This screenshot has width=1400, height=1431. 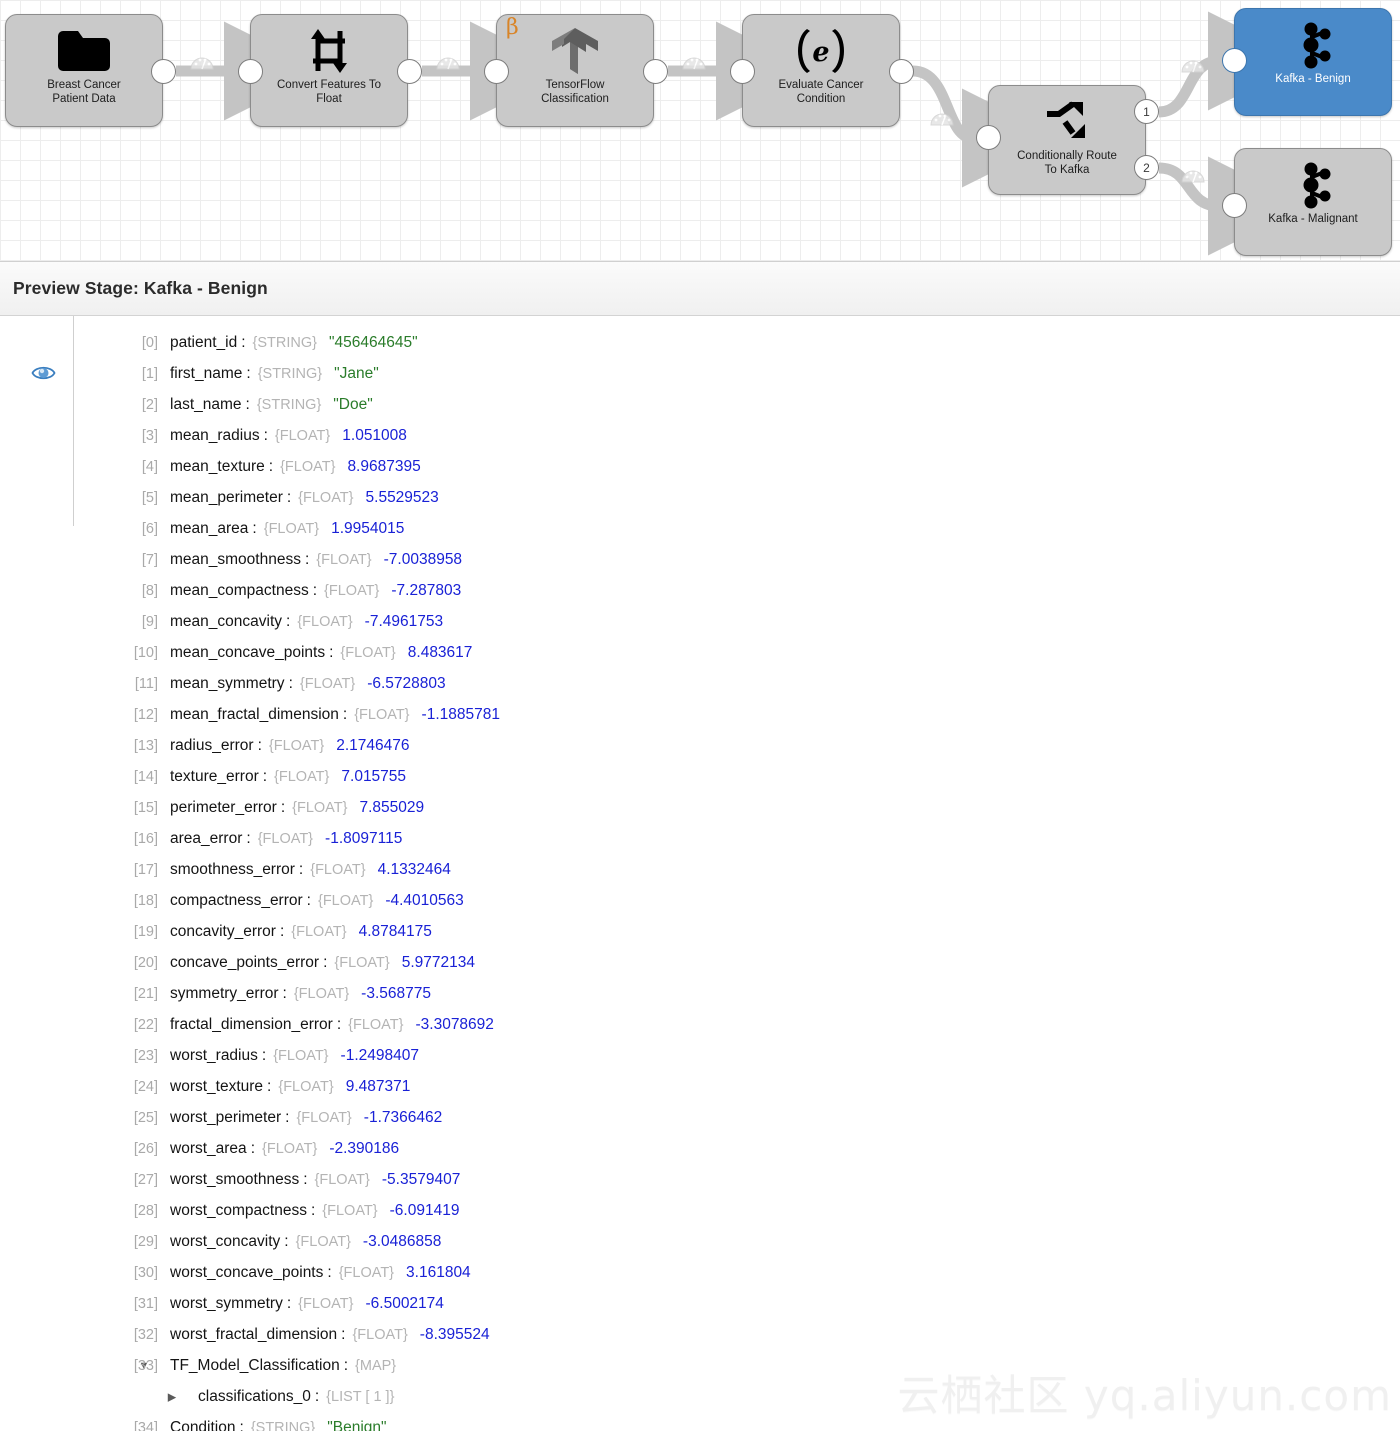 What do you see at coordinates (700, 435) in the screenshot?
I see `record-field-row: [3] mean_radius: {FLOAT} 1.051008` at bounding box center [700, 435].